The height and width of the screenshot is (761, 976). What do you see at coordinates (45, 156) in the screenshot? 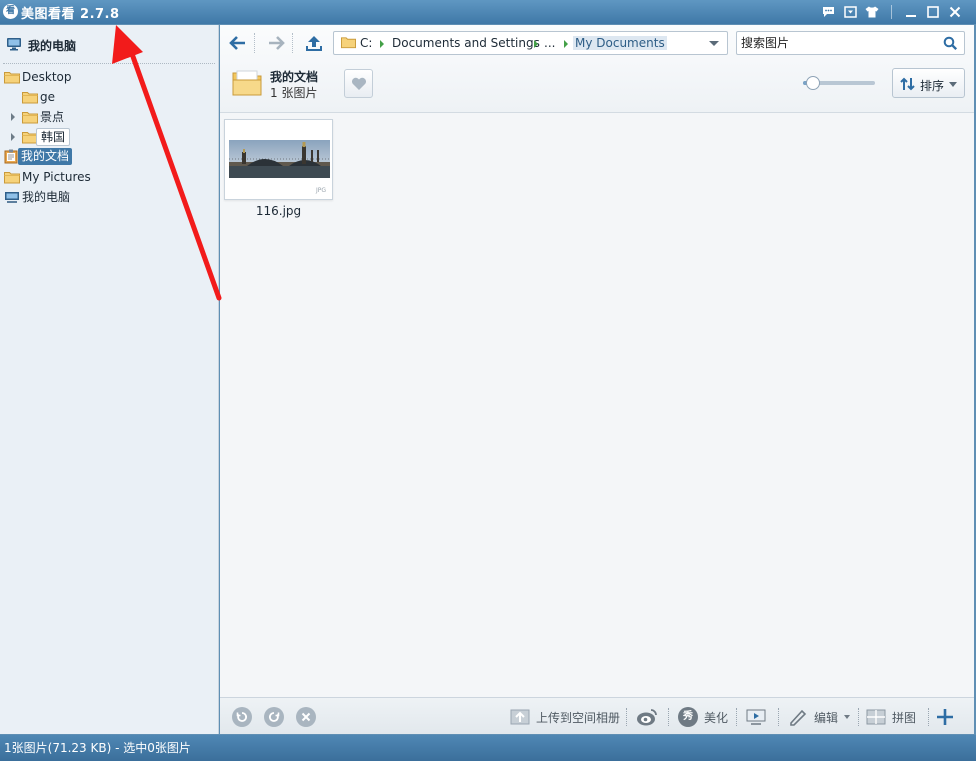
I see `tree-item-label: 我的文档` at bounding box center [45, 156].